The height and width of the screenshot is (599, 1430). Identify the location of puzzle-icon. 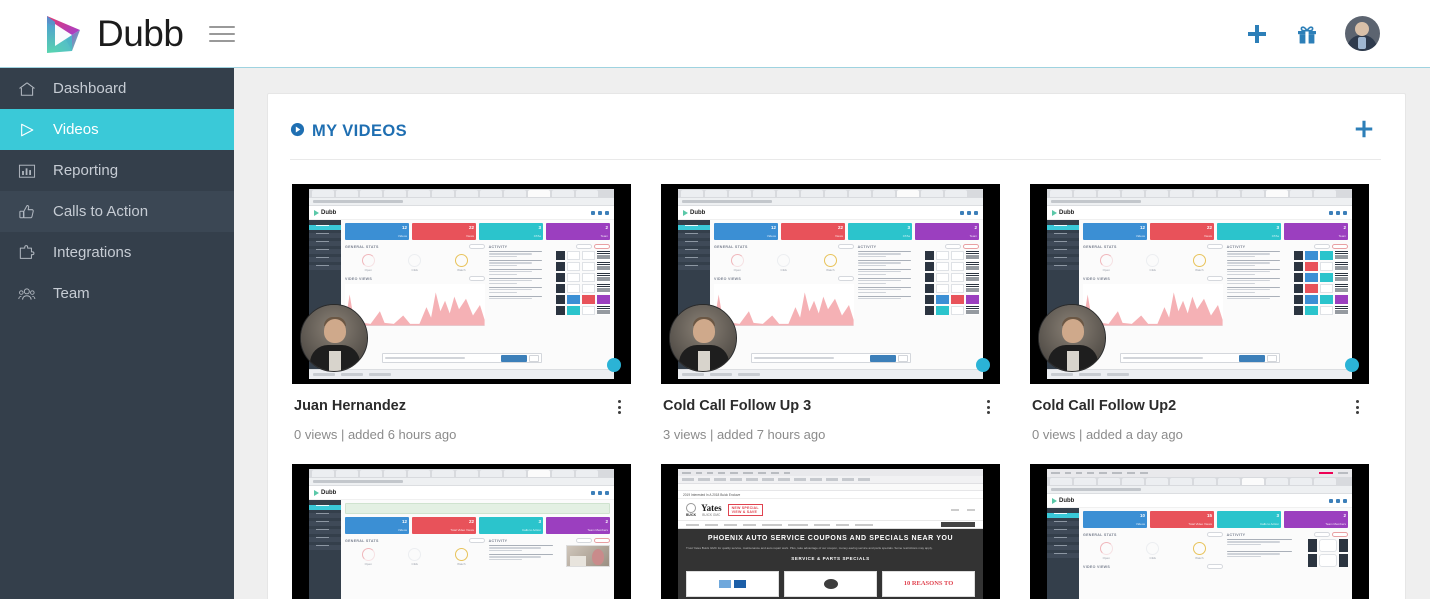
(31, 253).